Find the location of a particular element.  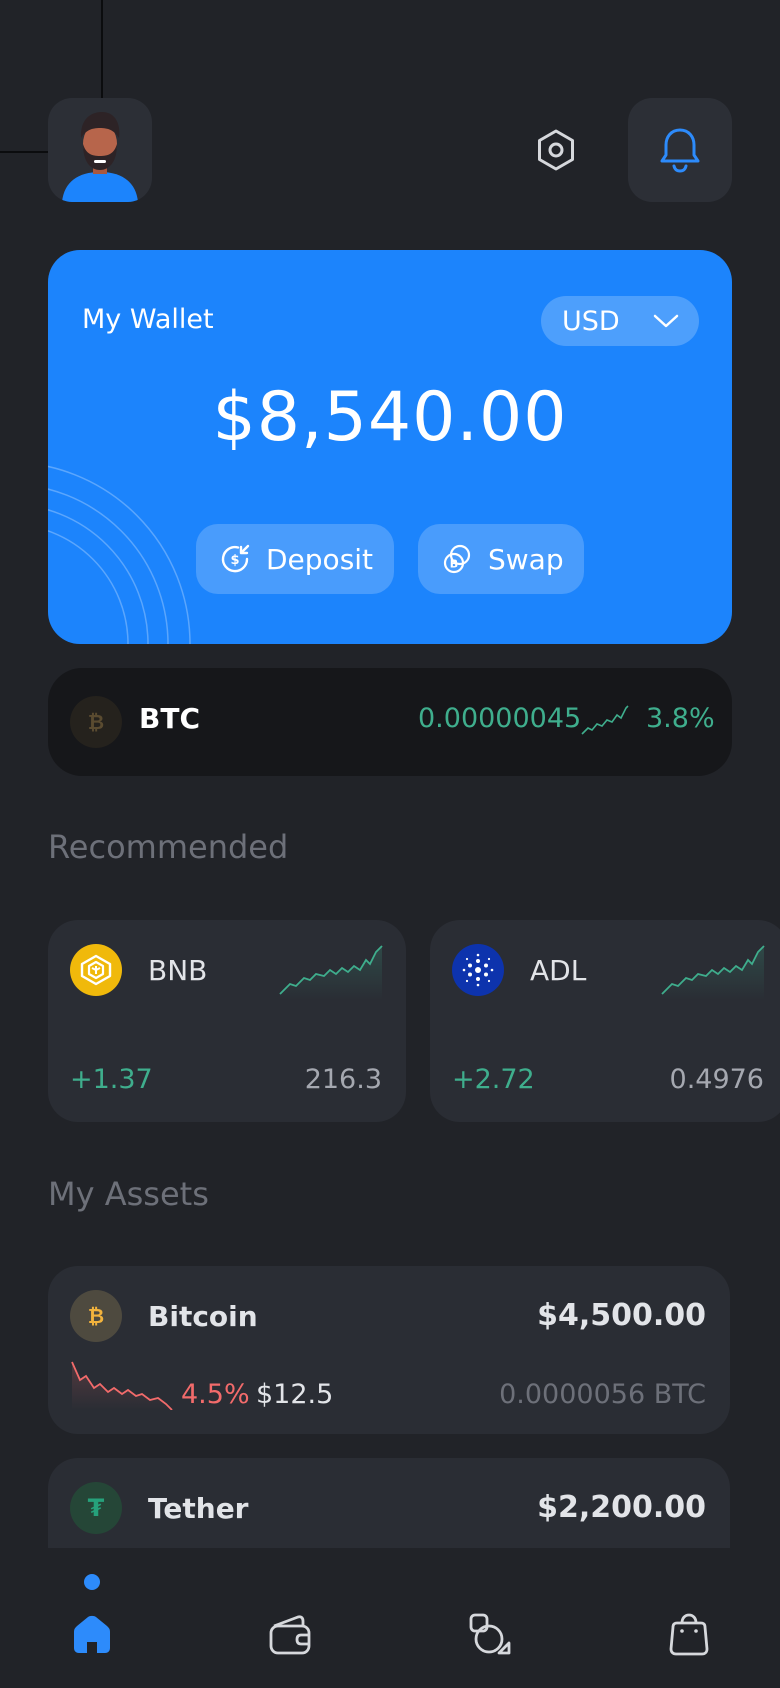

guide-line-horizontal is located at coordinates (24, 152).